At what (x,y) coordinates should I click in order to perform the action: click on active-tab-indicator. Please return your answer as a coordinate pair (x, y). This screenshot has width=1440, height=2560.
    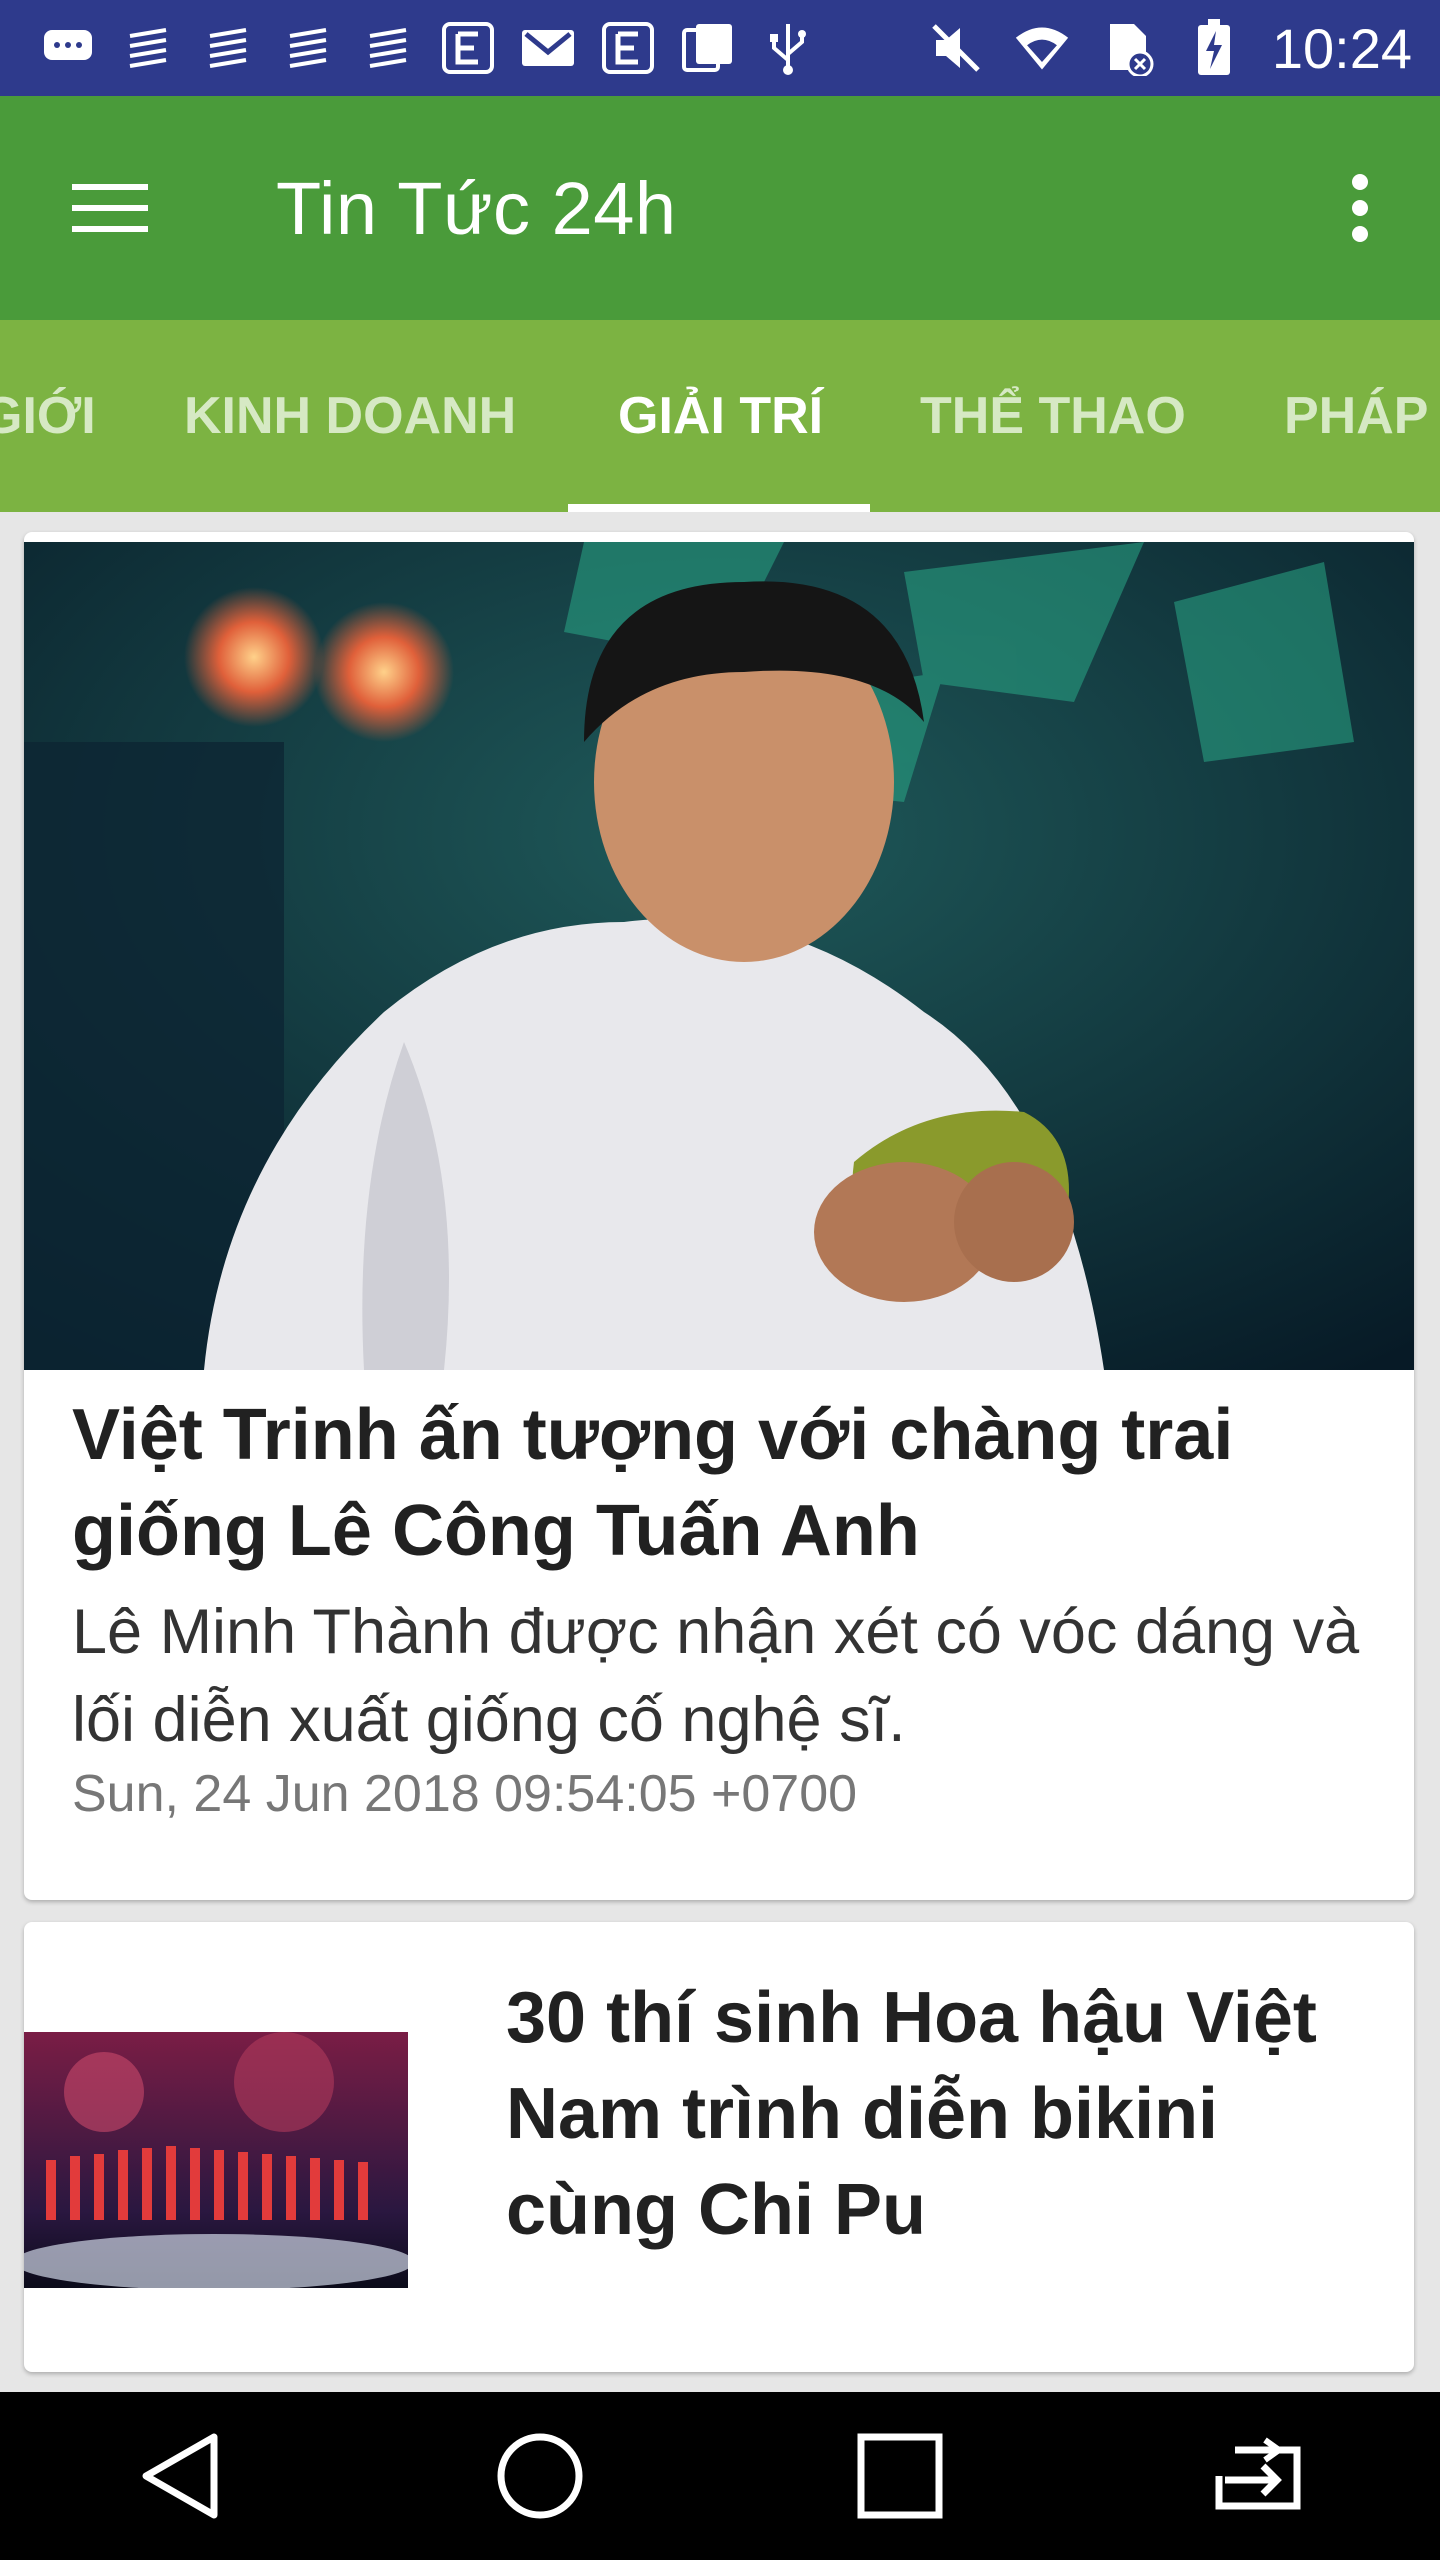
    Looking at the image, I should click on (719, 508).